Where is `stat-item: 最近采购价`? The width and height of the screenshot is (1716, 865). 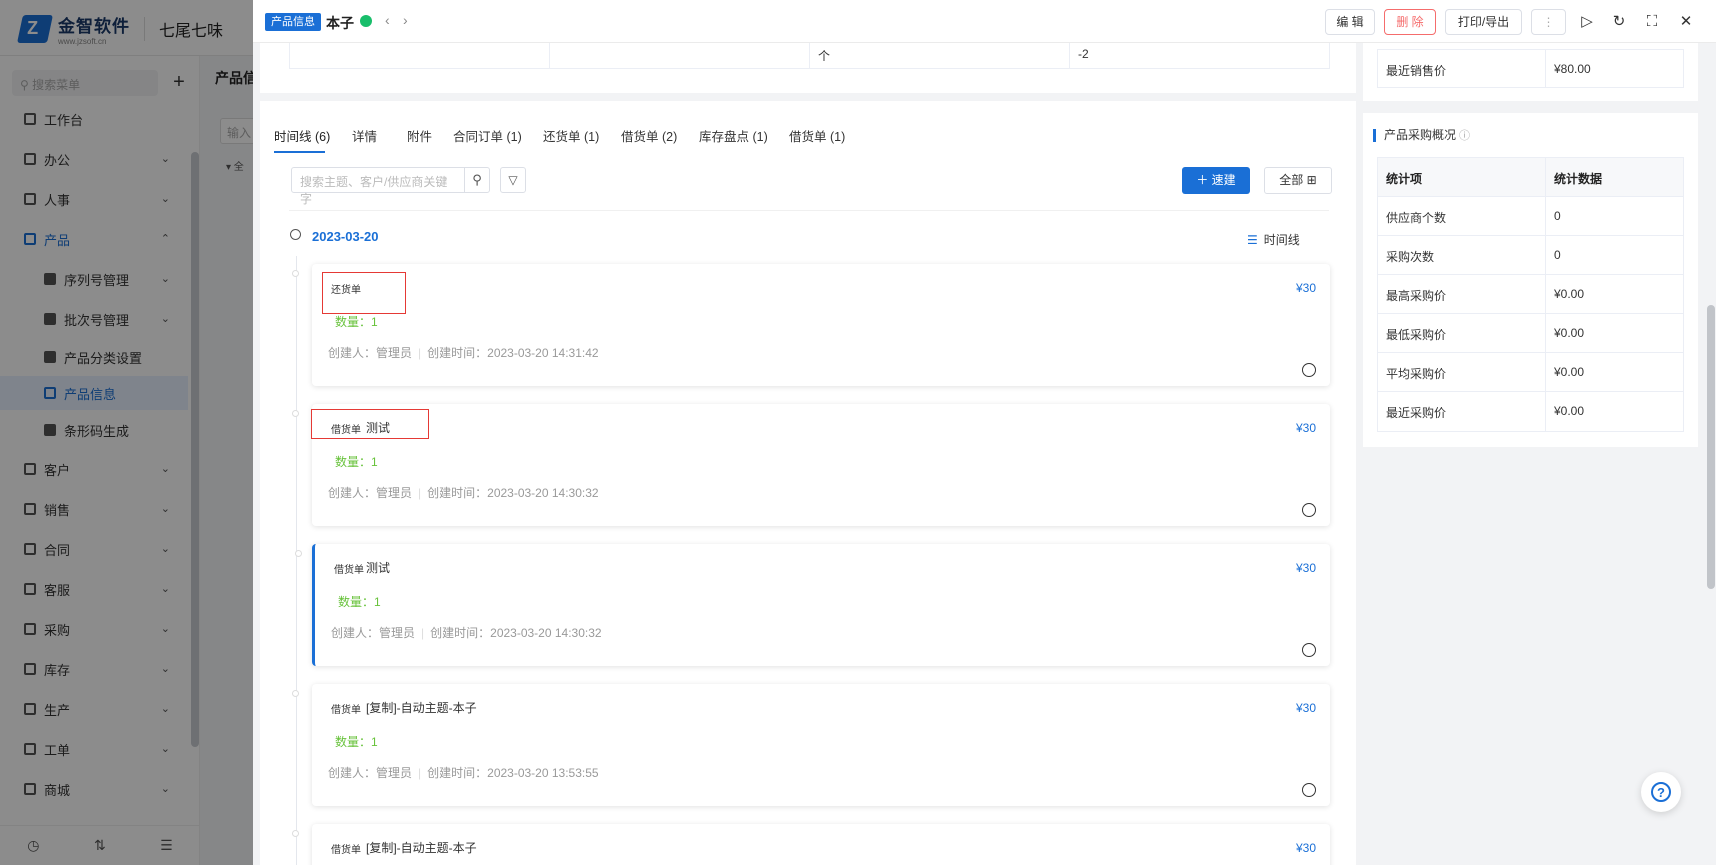 stat-item: 最近采购价 is located at coordinates (1462, 411).